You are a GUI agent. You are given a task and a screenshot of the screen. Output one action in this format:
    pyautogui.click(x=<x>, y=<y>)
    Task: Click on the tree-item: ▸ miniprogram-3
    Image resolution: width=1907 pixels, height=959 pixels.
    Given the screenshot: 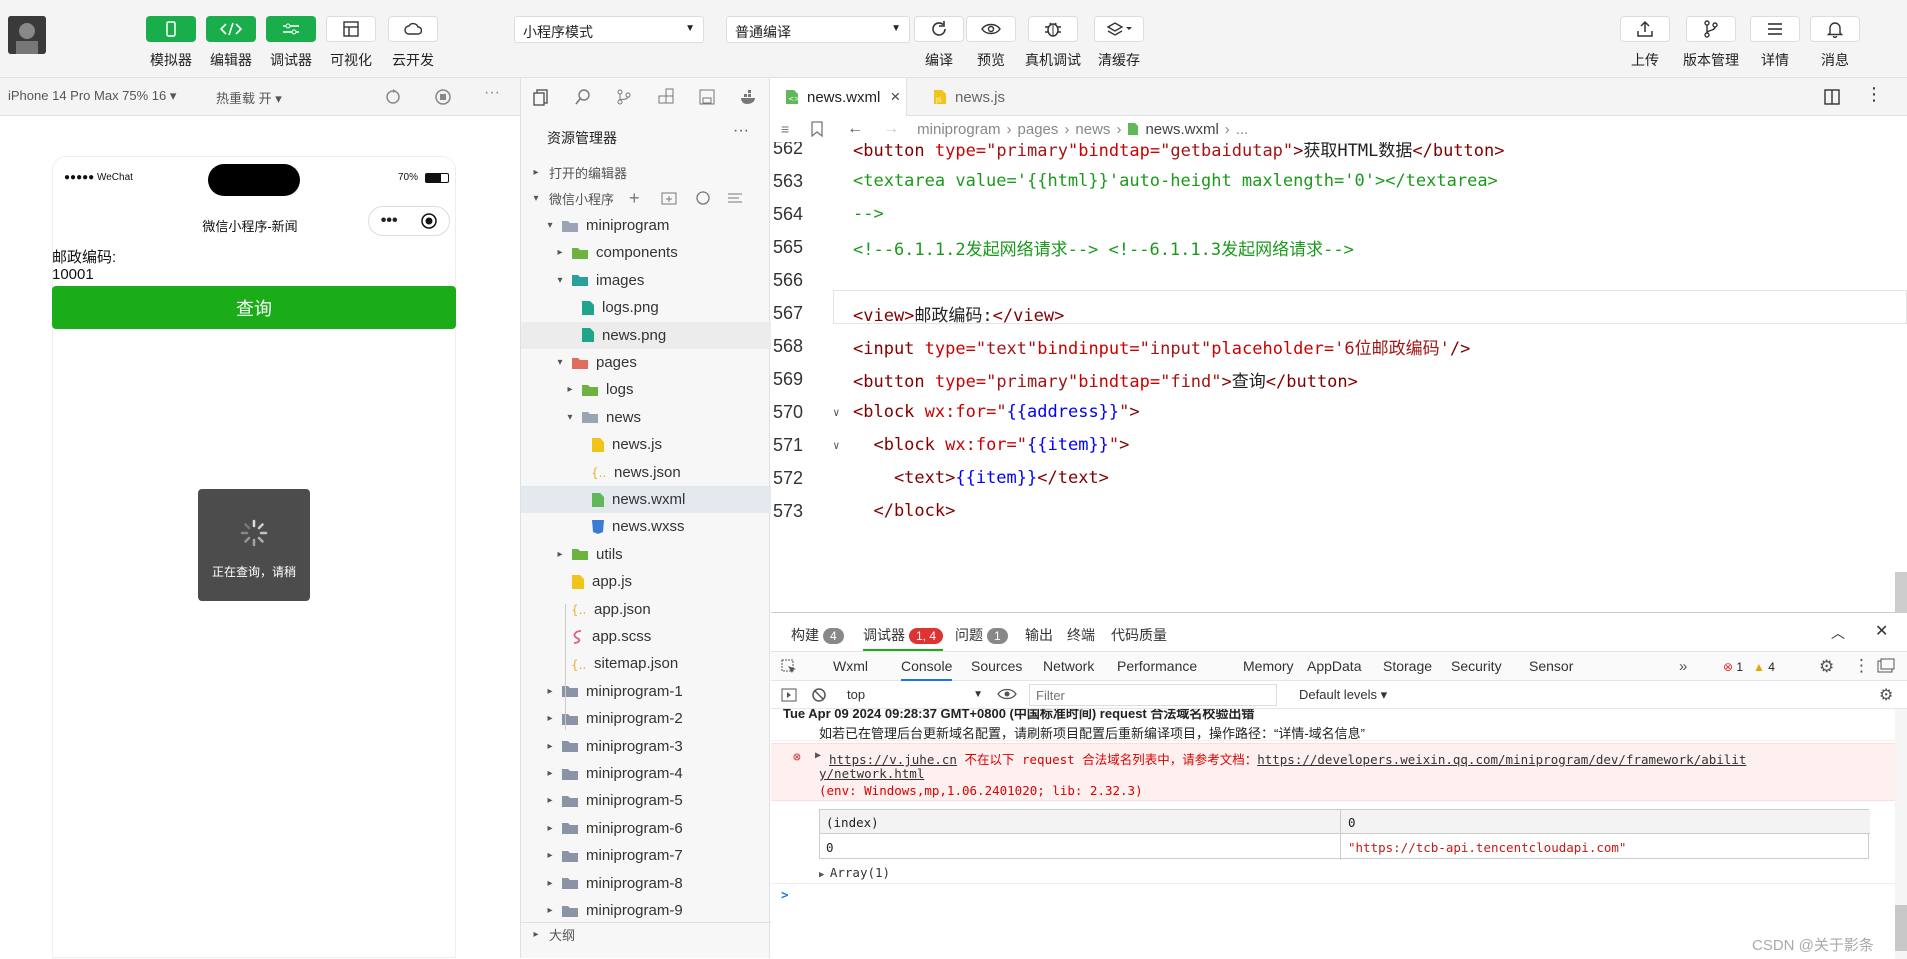 What is the action you would take?
    pyautogui.click(x=646, y=746)
    